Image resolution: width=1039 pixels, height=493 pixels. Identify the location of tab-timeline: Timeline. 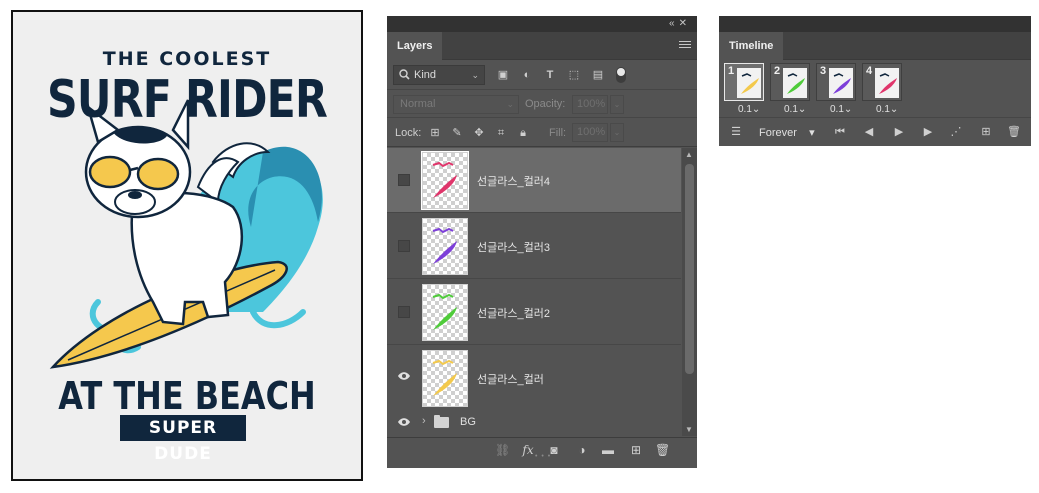
(751, 46).